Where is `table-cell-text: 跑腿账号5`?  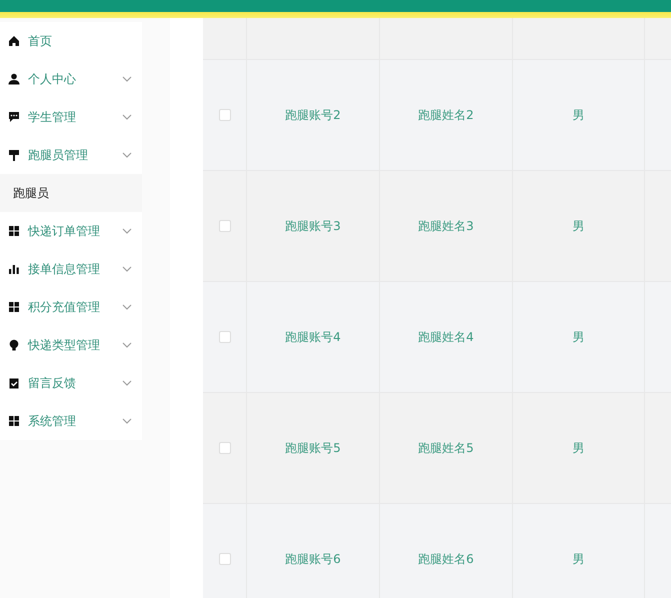 table-cell-text: 跑腿账号5 is located at coordinates (313, 448).